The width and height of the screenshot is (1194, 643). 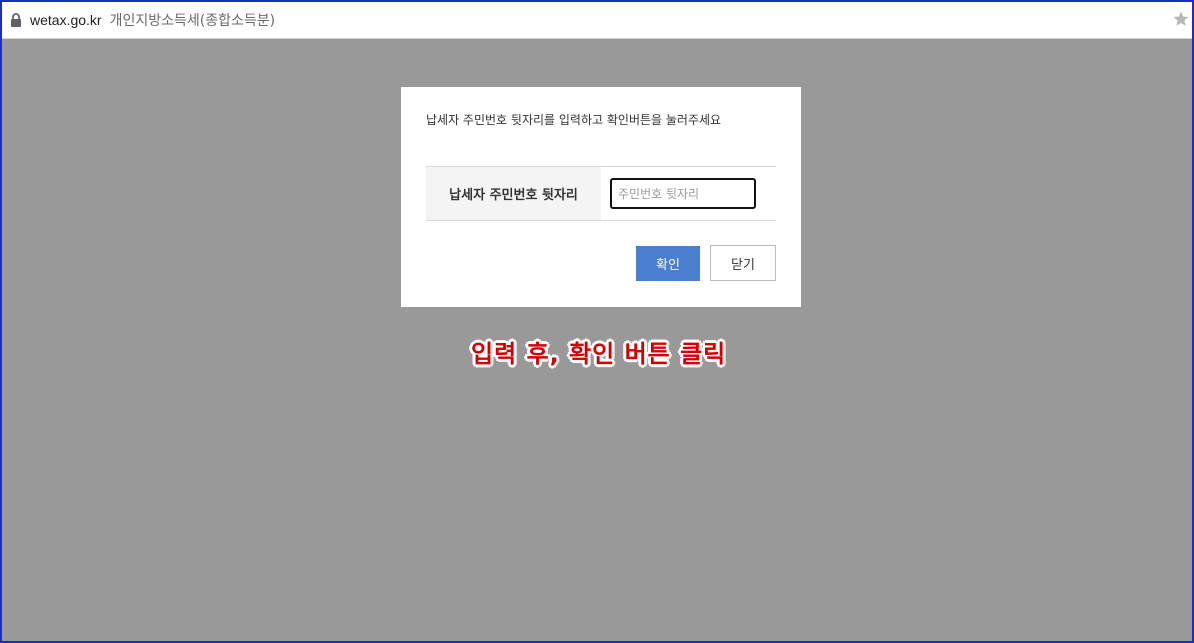 I want to click on field-cell, so click(x=688, y=193).